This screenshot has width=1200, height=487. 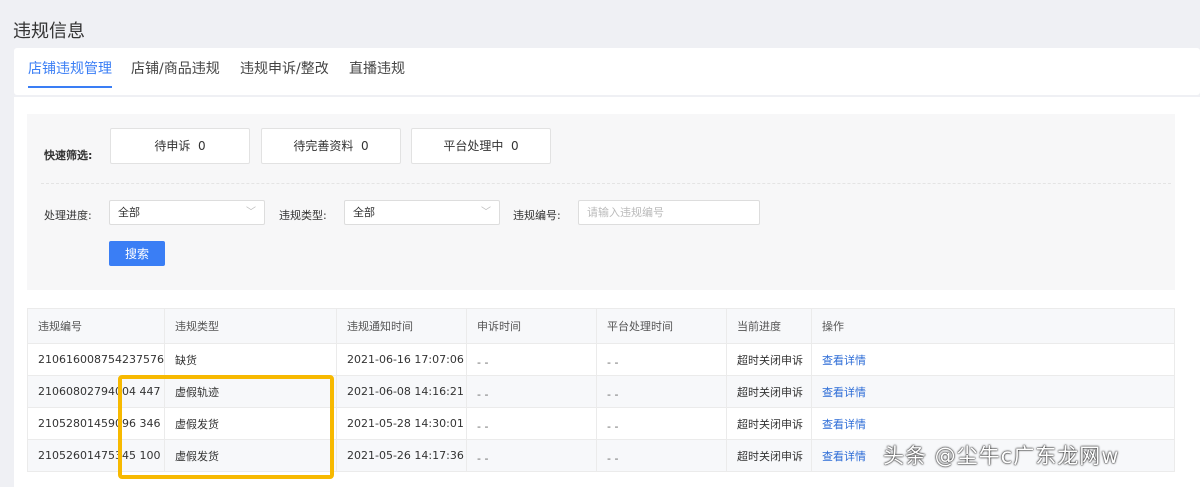 What do you see at coordinates (401, 423) in the screenshot?
I see `cell-notice: 2021-05-28 14:30:01` at bounding box center [401, 423].